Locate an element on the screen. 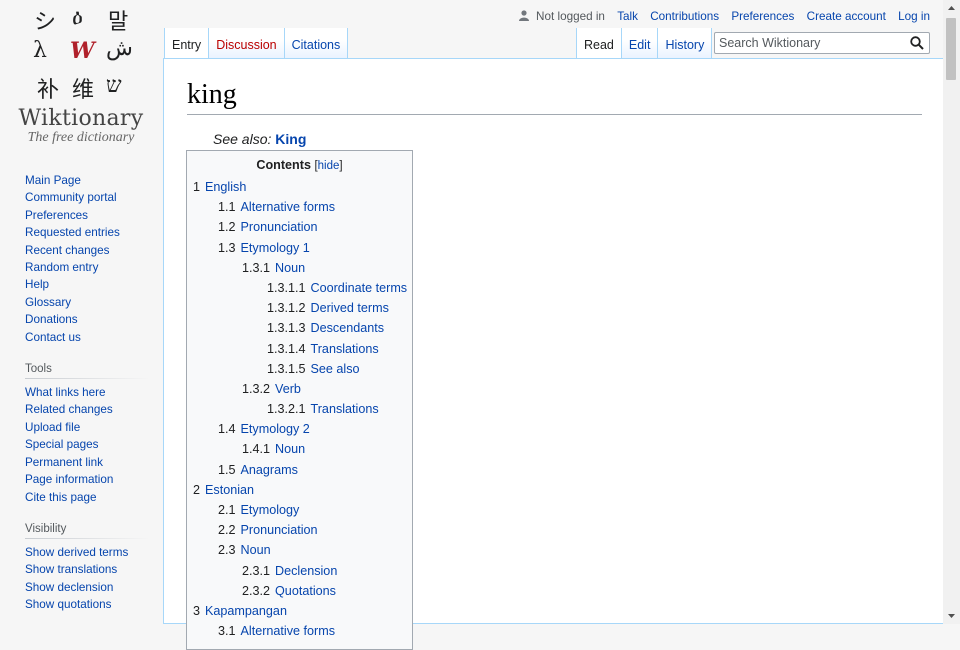 Image resolution: width=960 pixels, height=650 pixels. toc-item: 1.2 Pronunciation is located at coordinates (299, 229).